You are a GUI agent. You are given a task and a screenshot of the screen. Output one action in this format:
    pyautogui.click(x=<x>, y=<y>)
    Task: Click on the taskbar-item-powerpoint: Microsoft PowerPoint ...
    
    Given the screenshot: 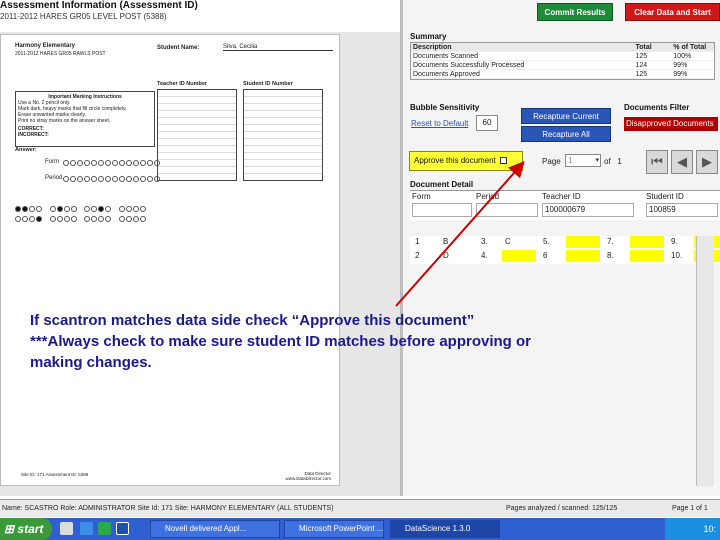 What is the action you would take?
    pyautogui.click(x=334, y=529)
    